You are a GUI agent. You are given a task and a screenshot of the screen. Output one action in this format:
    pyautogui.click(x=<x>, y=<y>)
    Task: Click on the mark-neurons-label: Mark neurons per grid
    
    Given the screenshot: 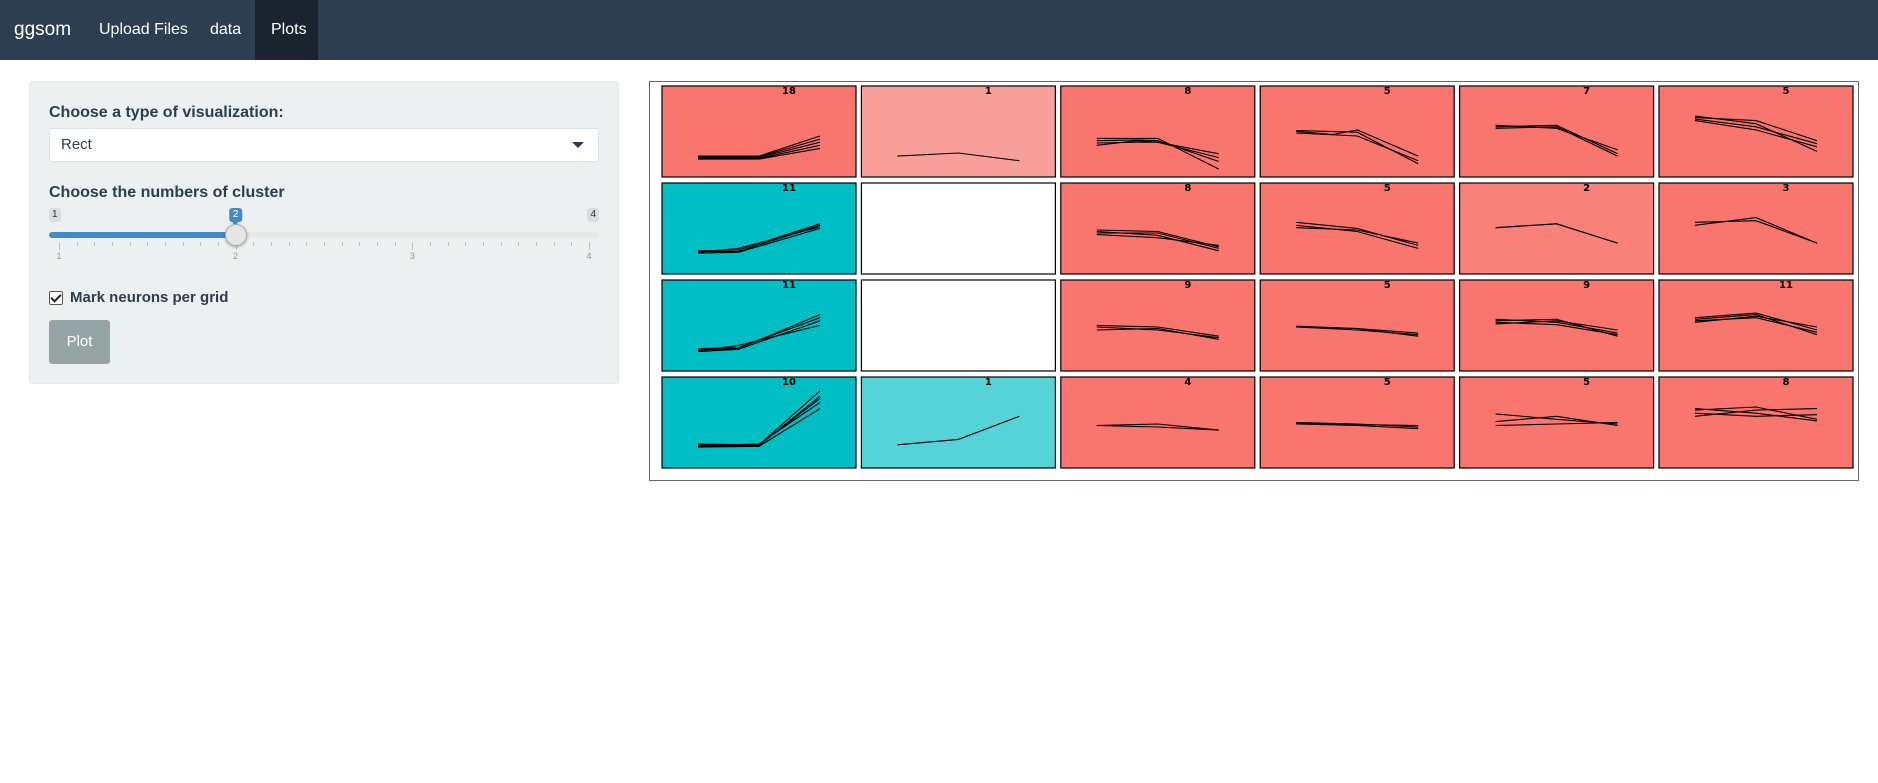 What is the action you would take?
    pyautogui.click(x=149, y=297)
    